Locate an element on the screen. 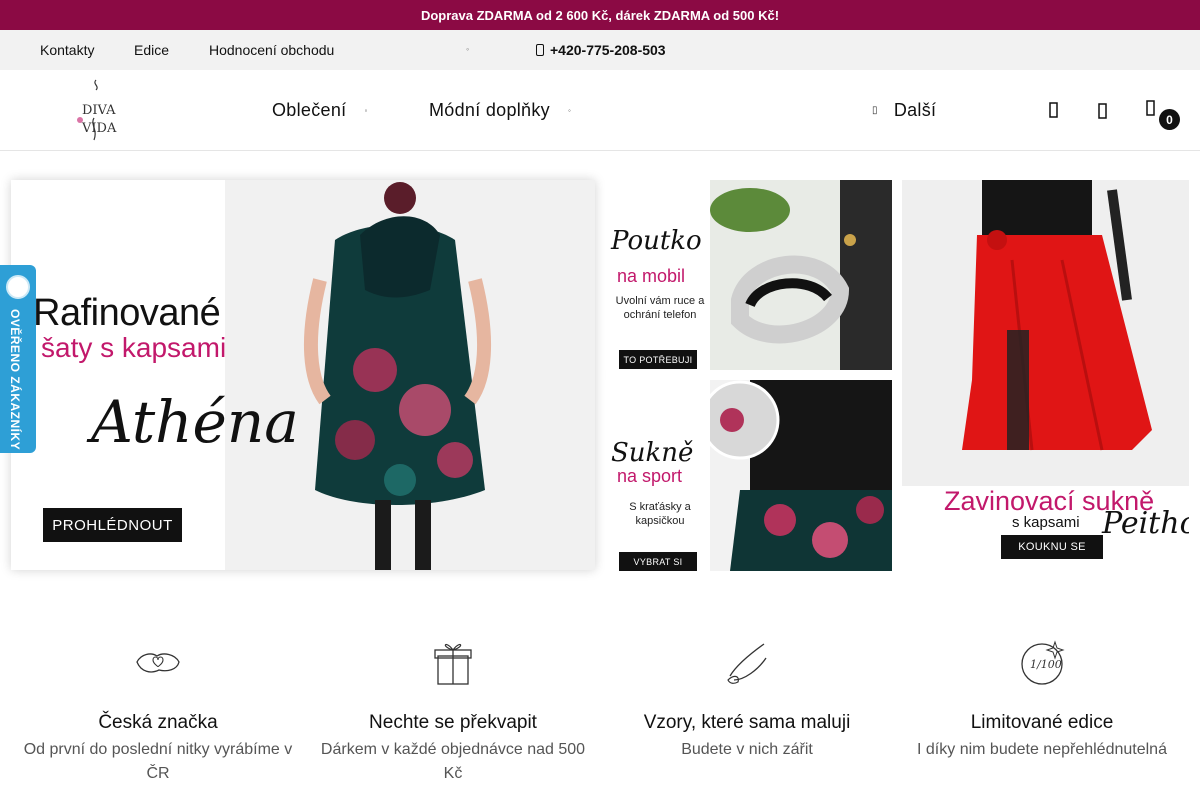  feature-title: Vzory, které sama maluji is located at coordinates (747, 722).